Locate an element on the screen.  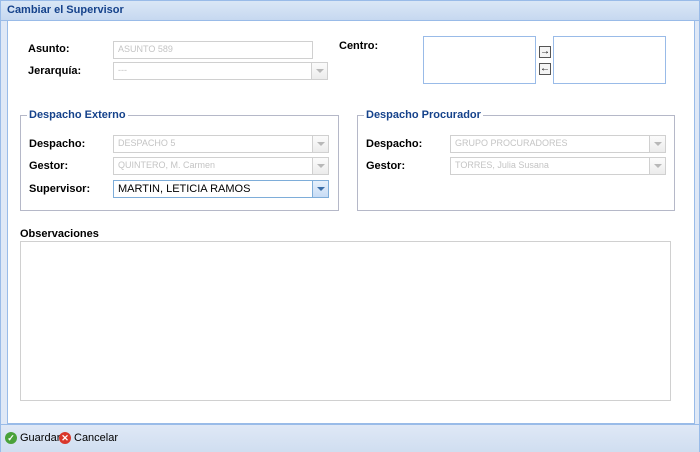
centro-available-list is located at coordinates (479, 60).